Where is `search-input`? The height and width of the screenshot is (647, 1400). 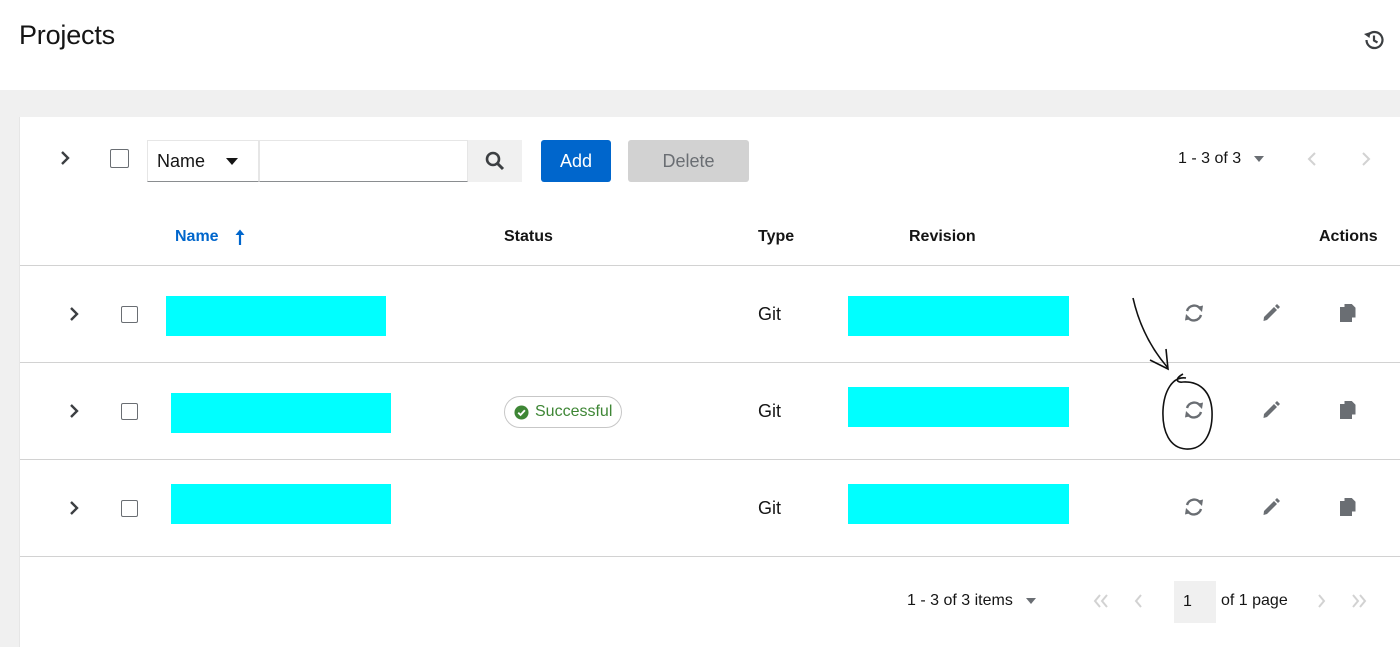 search-input is located at coordinates (363, 161).